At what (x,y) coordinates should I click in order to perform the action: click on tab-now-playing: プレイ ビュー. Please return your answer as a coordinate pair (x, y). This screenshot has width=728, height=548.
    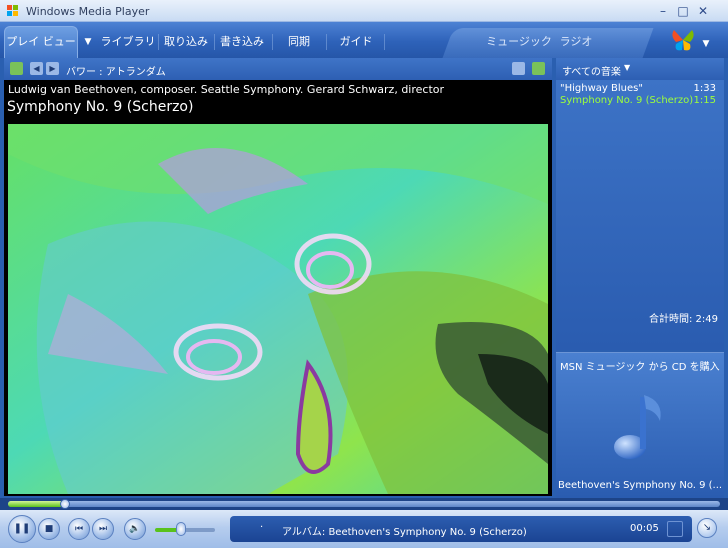
    Looking at the image, I should click on (41, 42).